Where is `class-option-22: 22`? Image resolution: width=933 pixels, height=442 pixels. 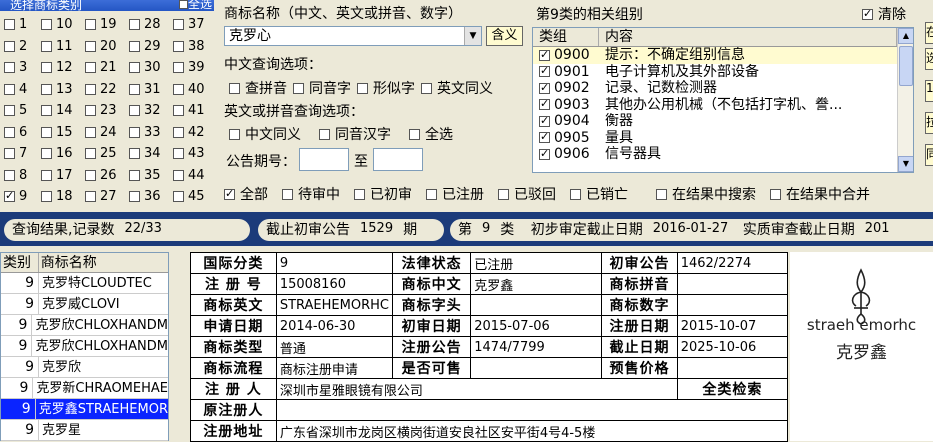
class-option-22: 22 is located at coordinates (103, 89).